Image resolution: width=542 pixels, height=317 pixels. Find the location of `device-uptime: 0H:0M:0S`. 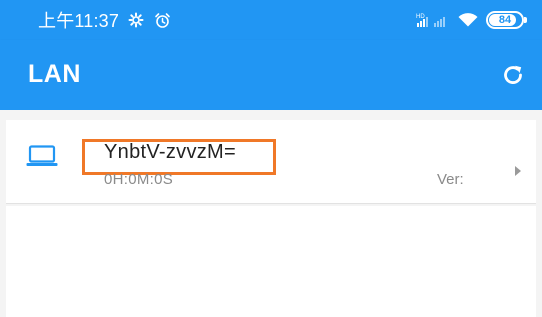

device-uptime: 0H:0M:0S is located at coordinates (139, 179).